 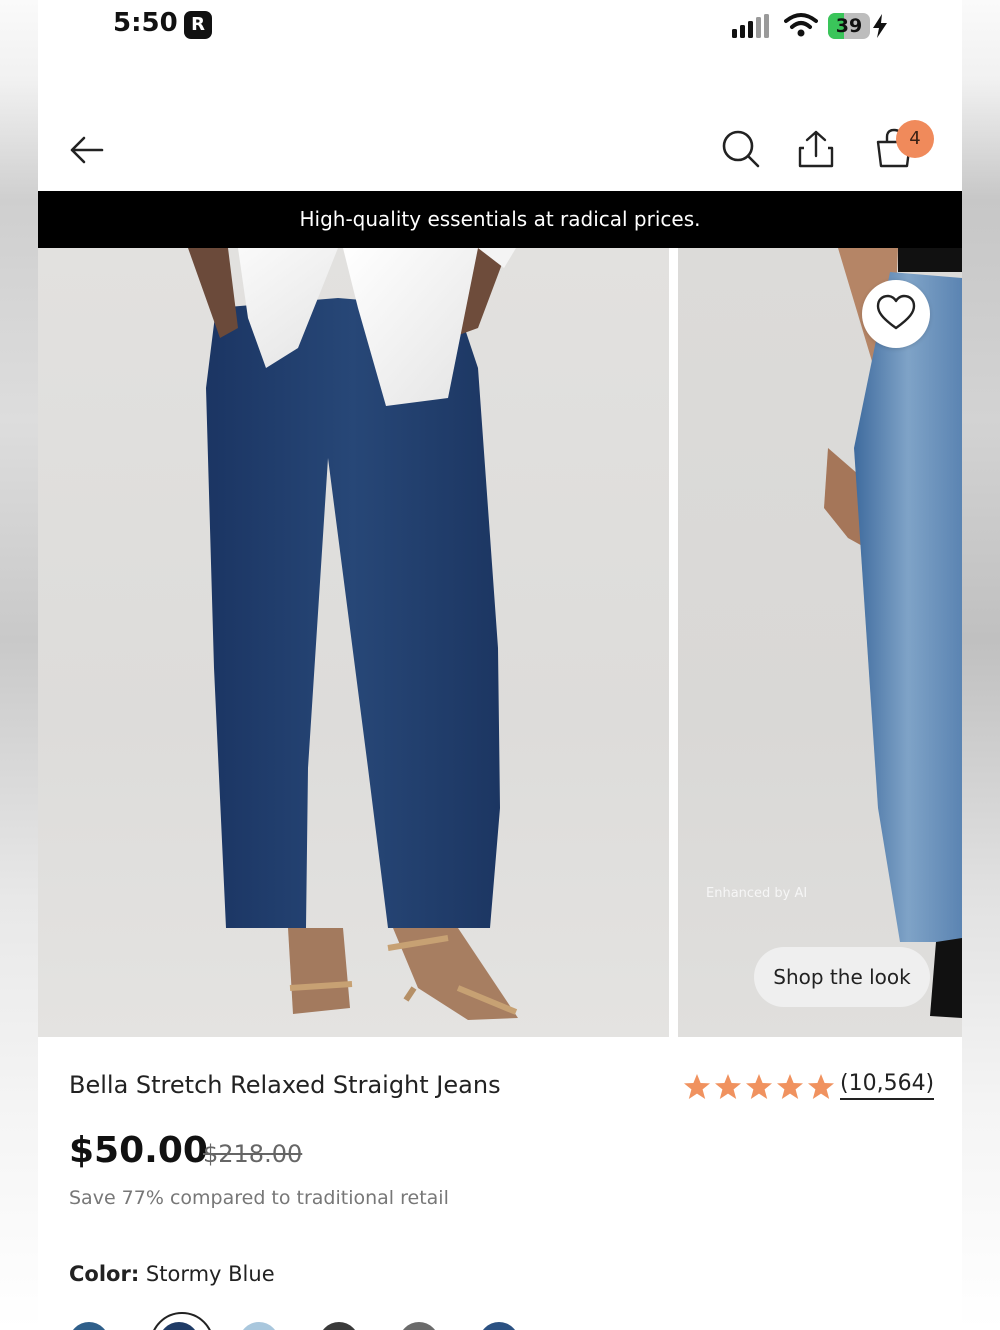 What do you see at coordinates (981, 665) in the screenshot?
I see `background-edge-right` at bounding box center [981, 665].